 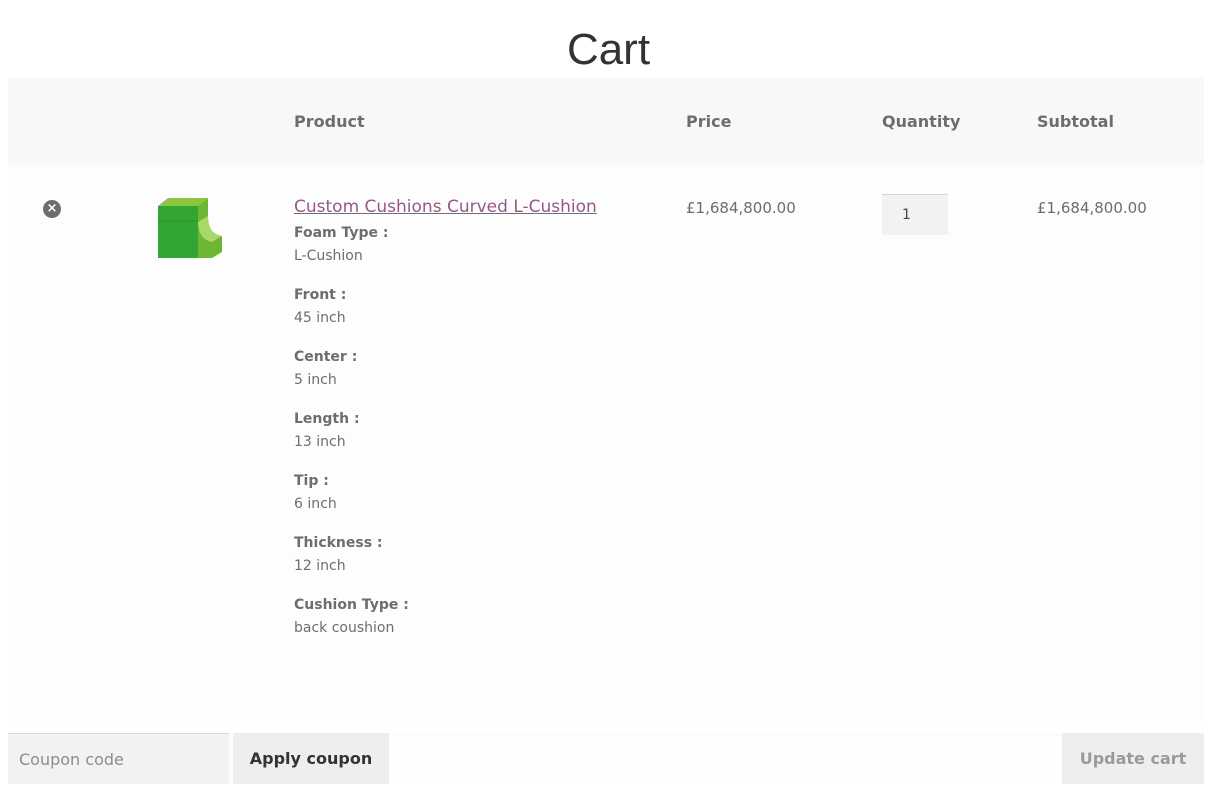 I want to click on meta-key: Cushion Type :, so click(x=351, y=605).